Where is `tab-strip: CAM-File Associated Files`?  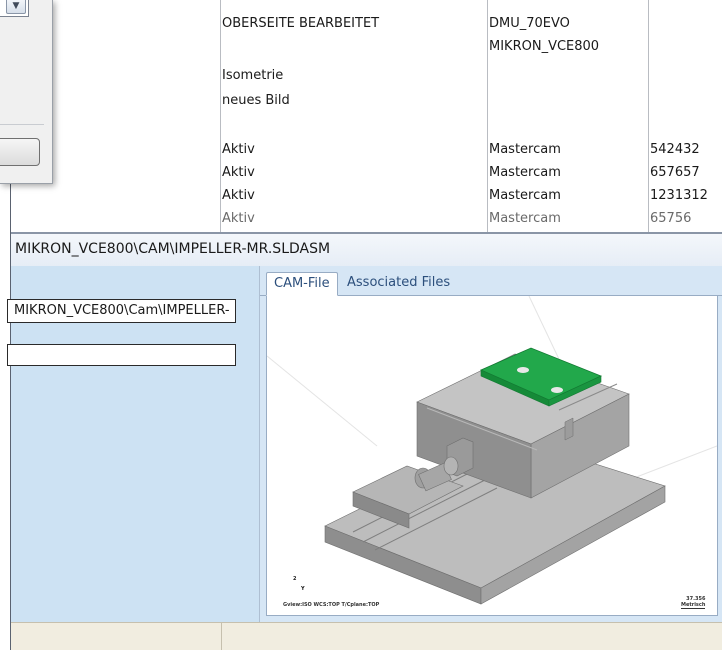
tab-strip: CAM-File Associated Files is located at coordinates (491, 281).